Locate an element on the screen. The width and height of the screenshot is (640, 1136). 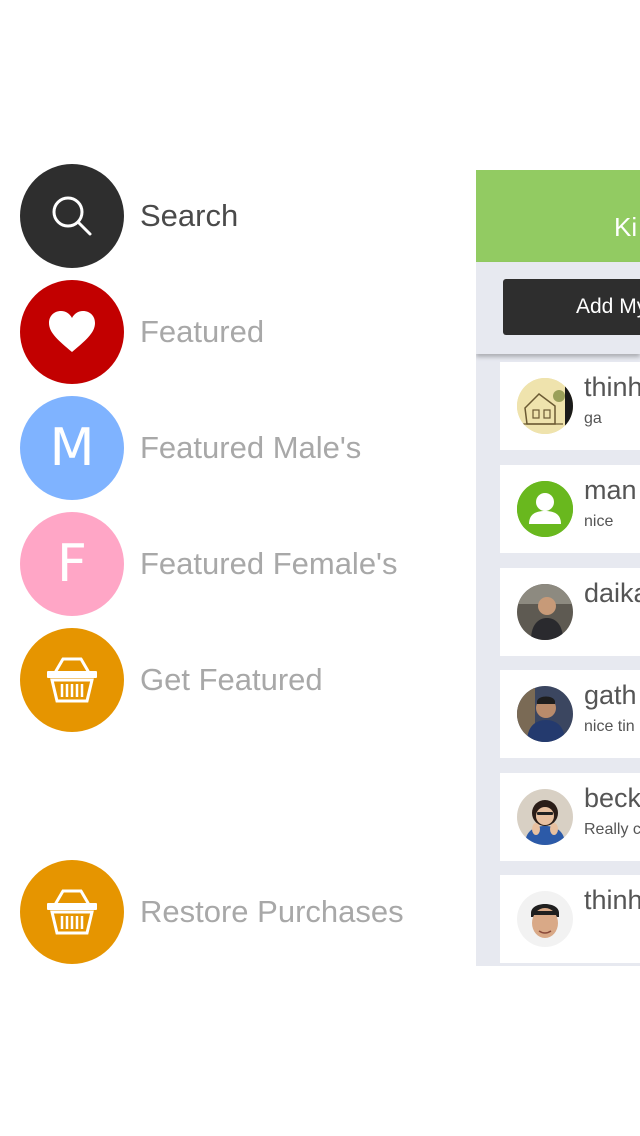
feed-item-name: daika is located at coordinates (612, 593).